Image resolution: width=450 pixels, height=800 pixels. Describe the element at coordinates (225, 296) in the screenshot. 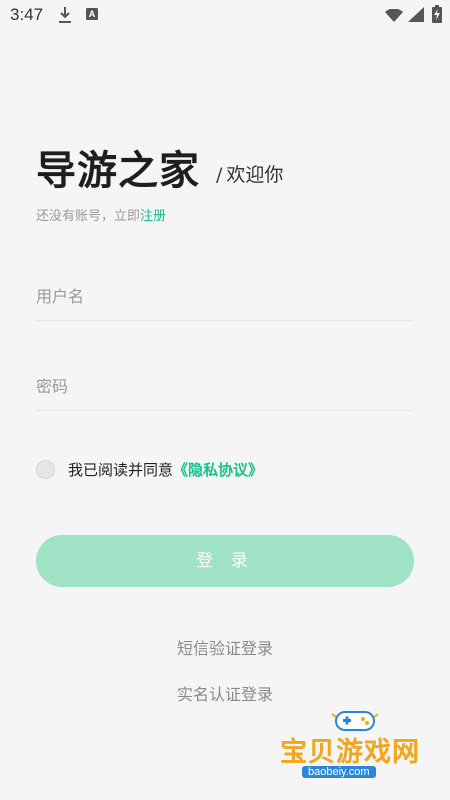

I see `username-input` at that location.